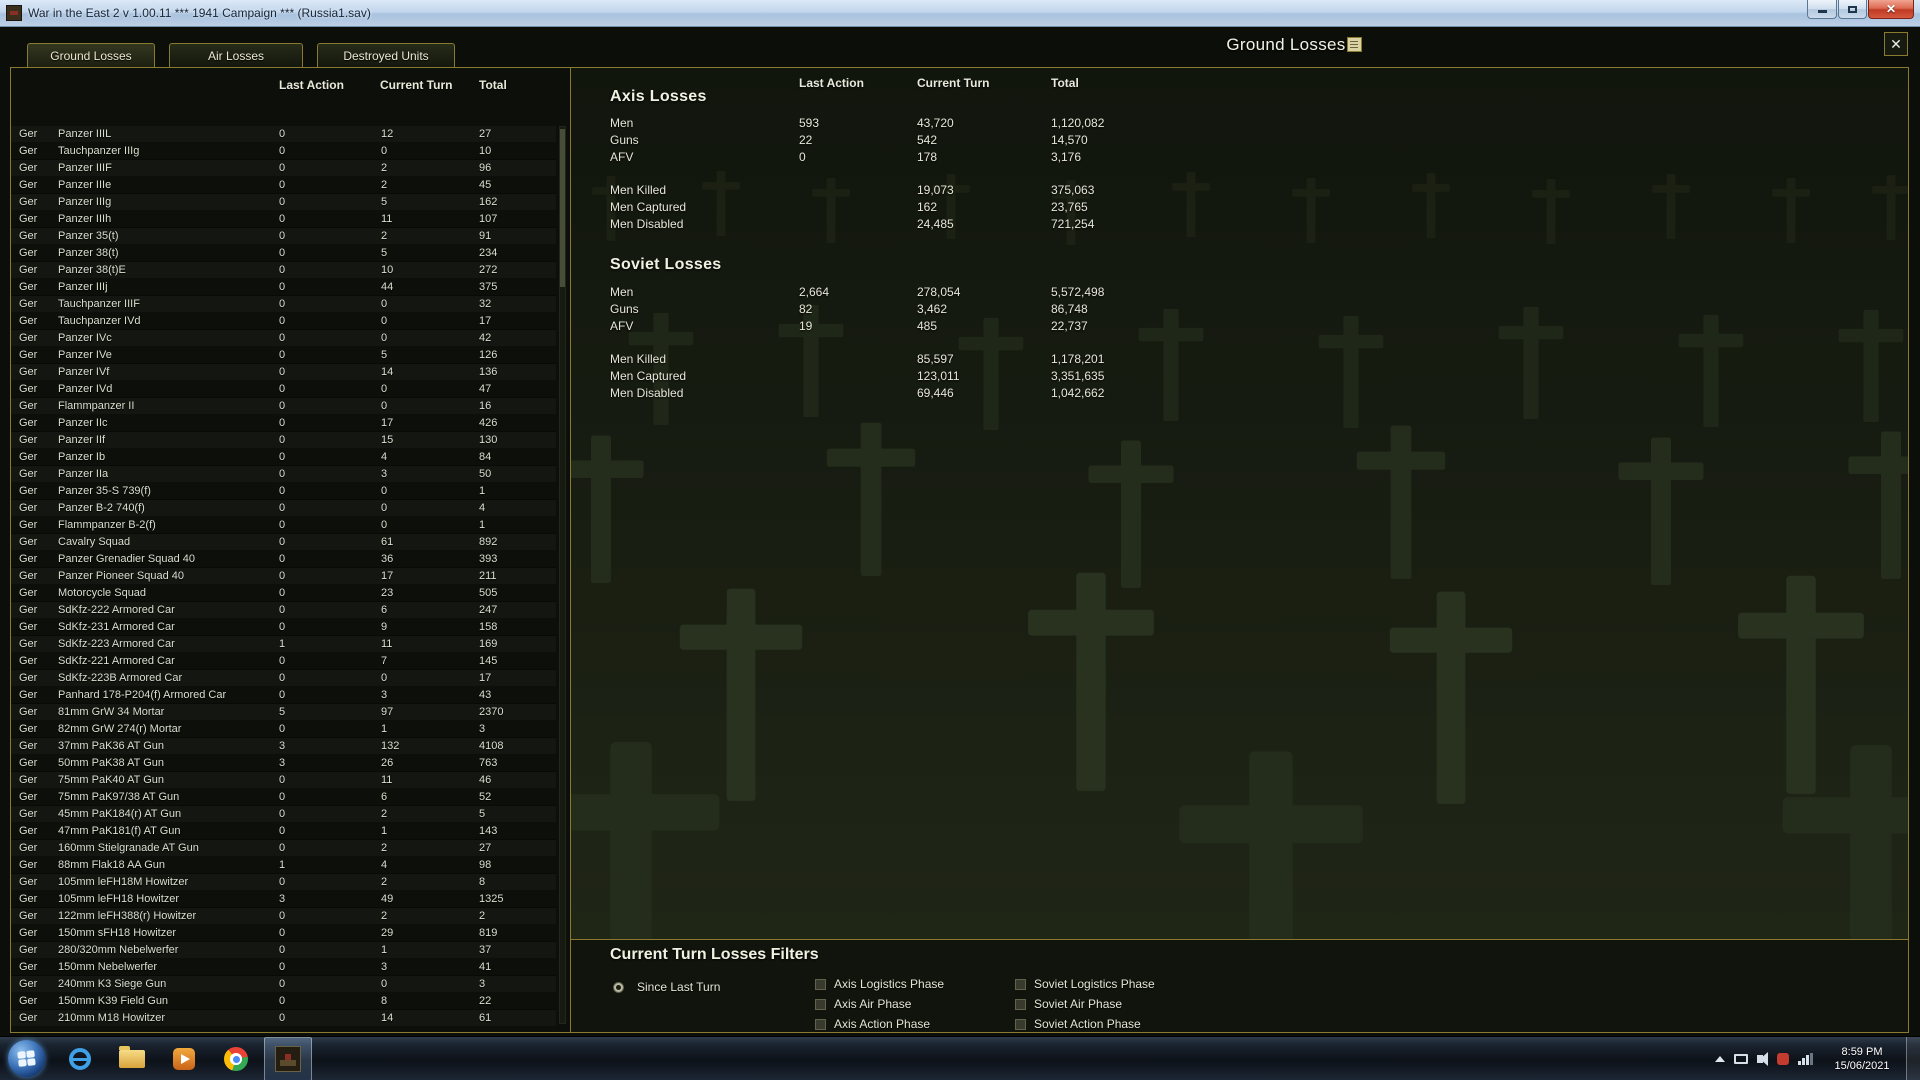 This screenshot has height=1080, width=1920. Describe the element at coordinates (1085, 1004) in the screenshot. I see `phase-filter-option: Soviet Air Phase` at that location.